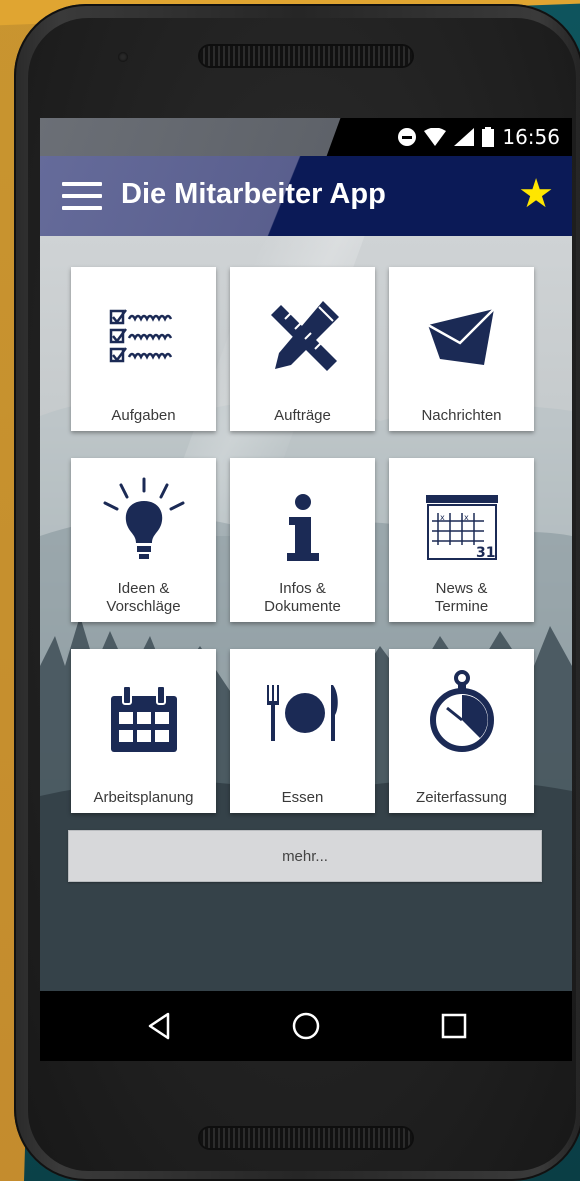 This screenshot has height=1181, width=580. Describe the element at coordinates (304, 336) in the screenshot. I see `ruler-pencil-icon` at that location.